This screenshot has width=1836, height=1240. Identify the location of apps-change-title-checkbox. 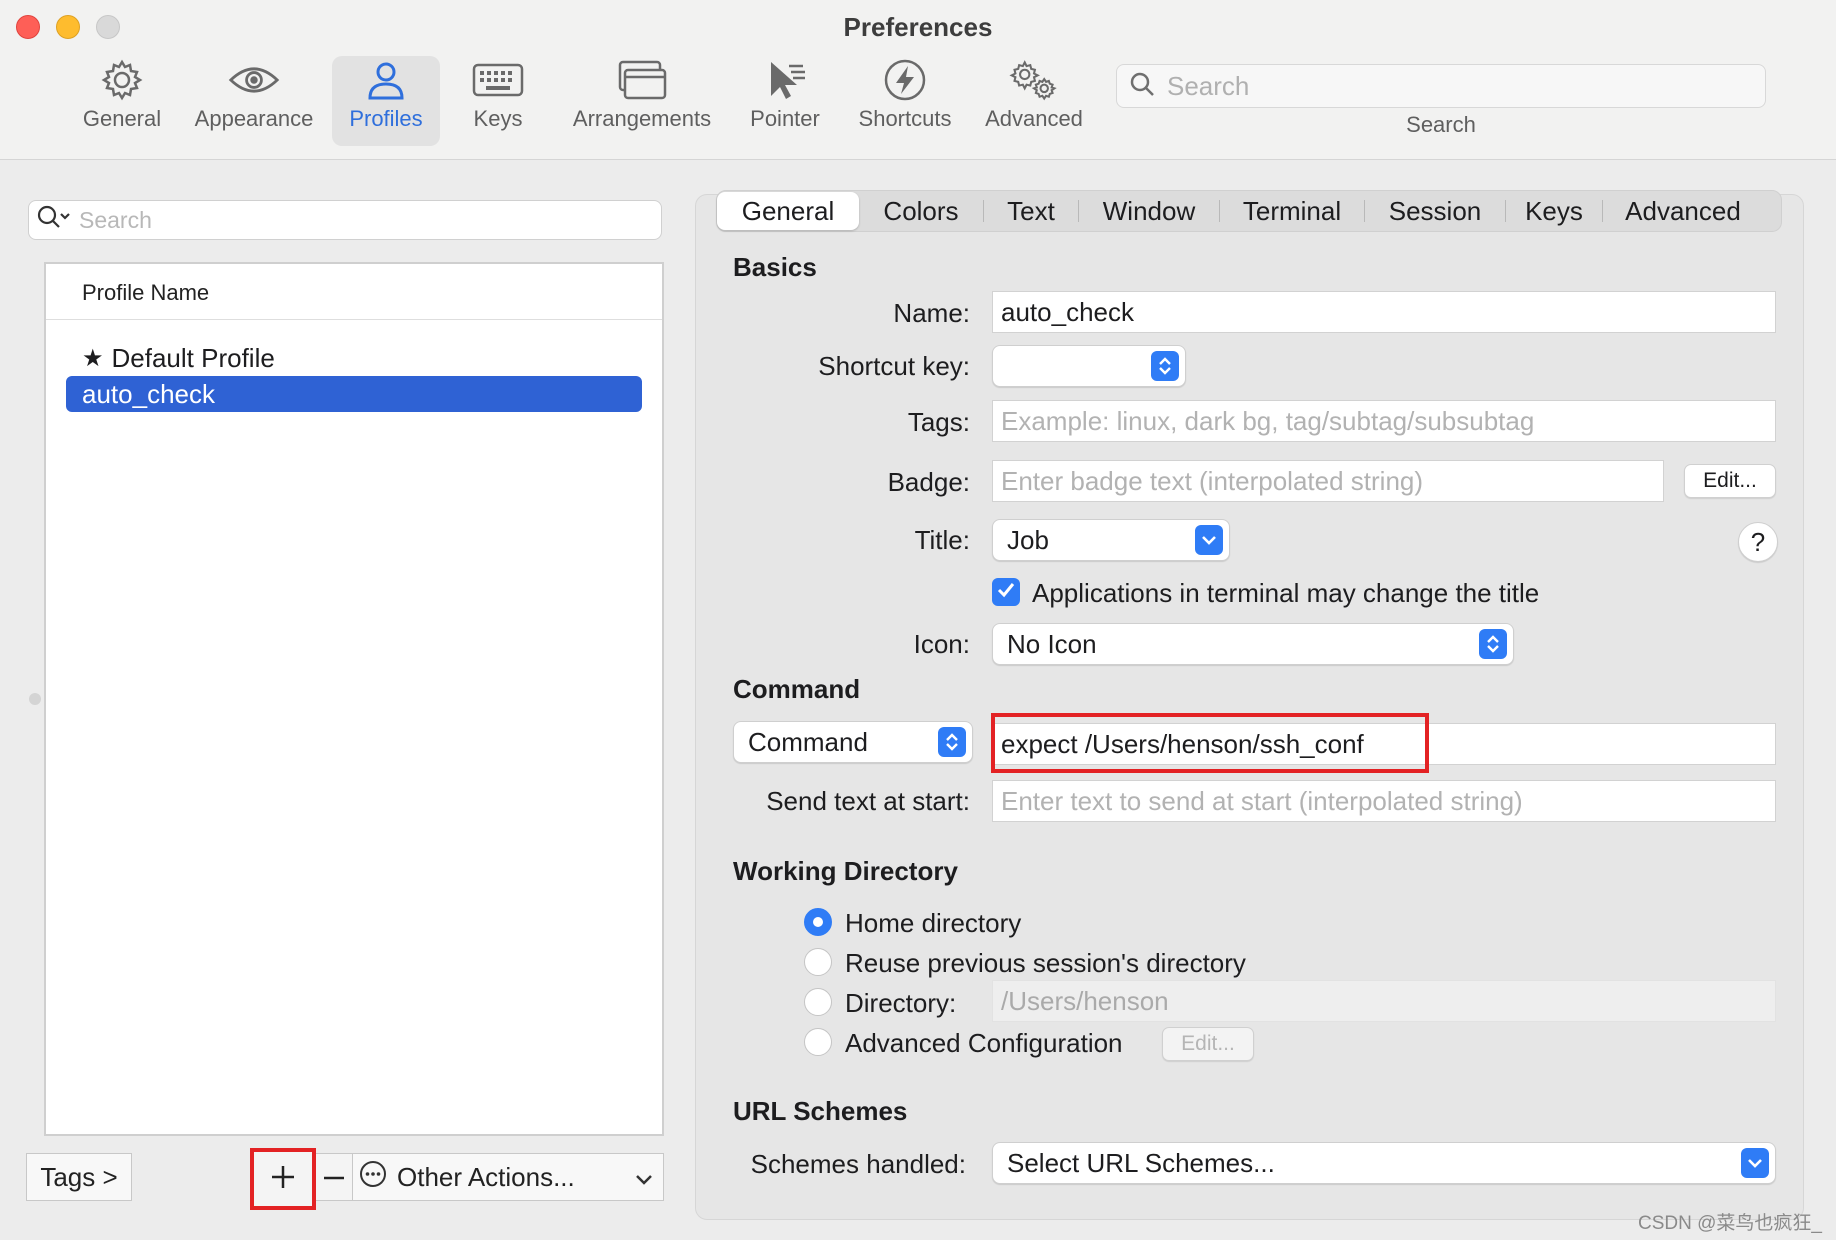
(1006, 592).